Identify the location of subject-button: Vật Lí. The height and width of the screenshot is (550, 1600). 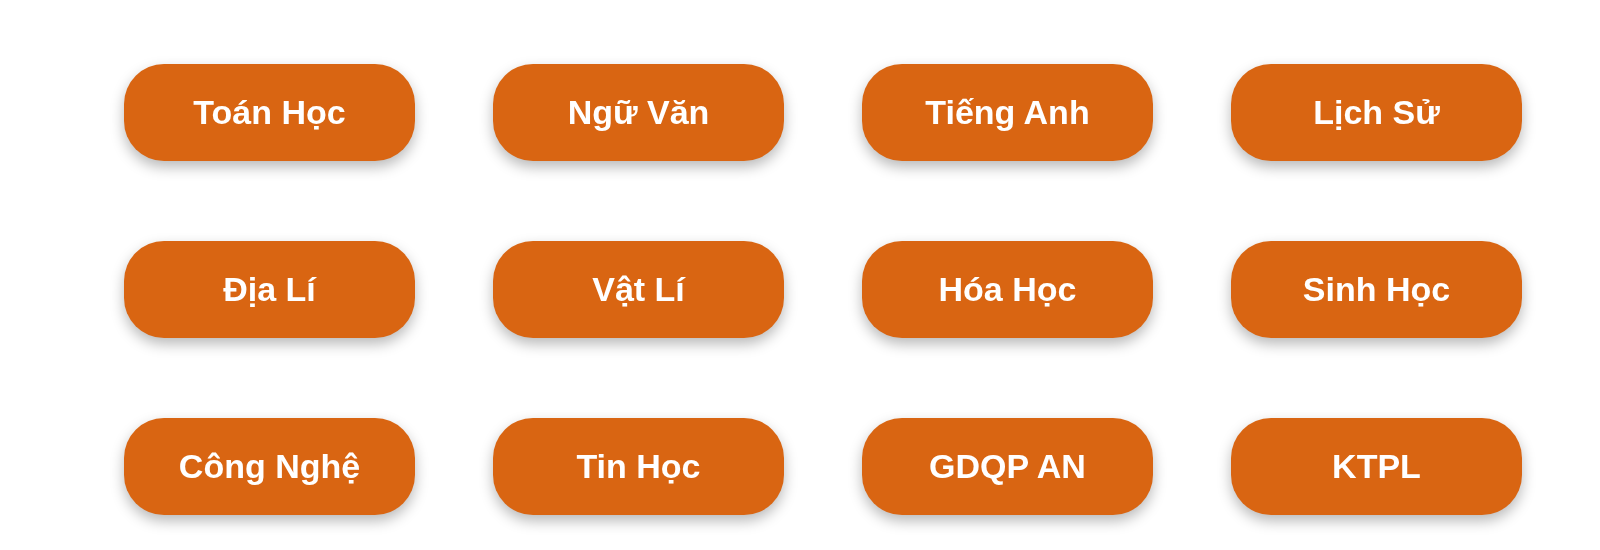
(638, 289).